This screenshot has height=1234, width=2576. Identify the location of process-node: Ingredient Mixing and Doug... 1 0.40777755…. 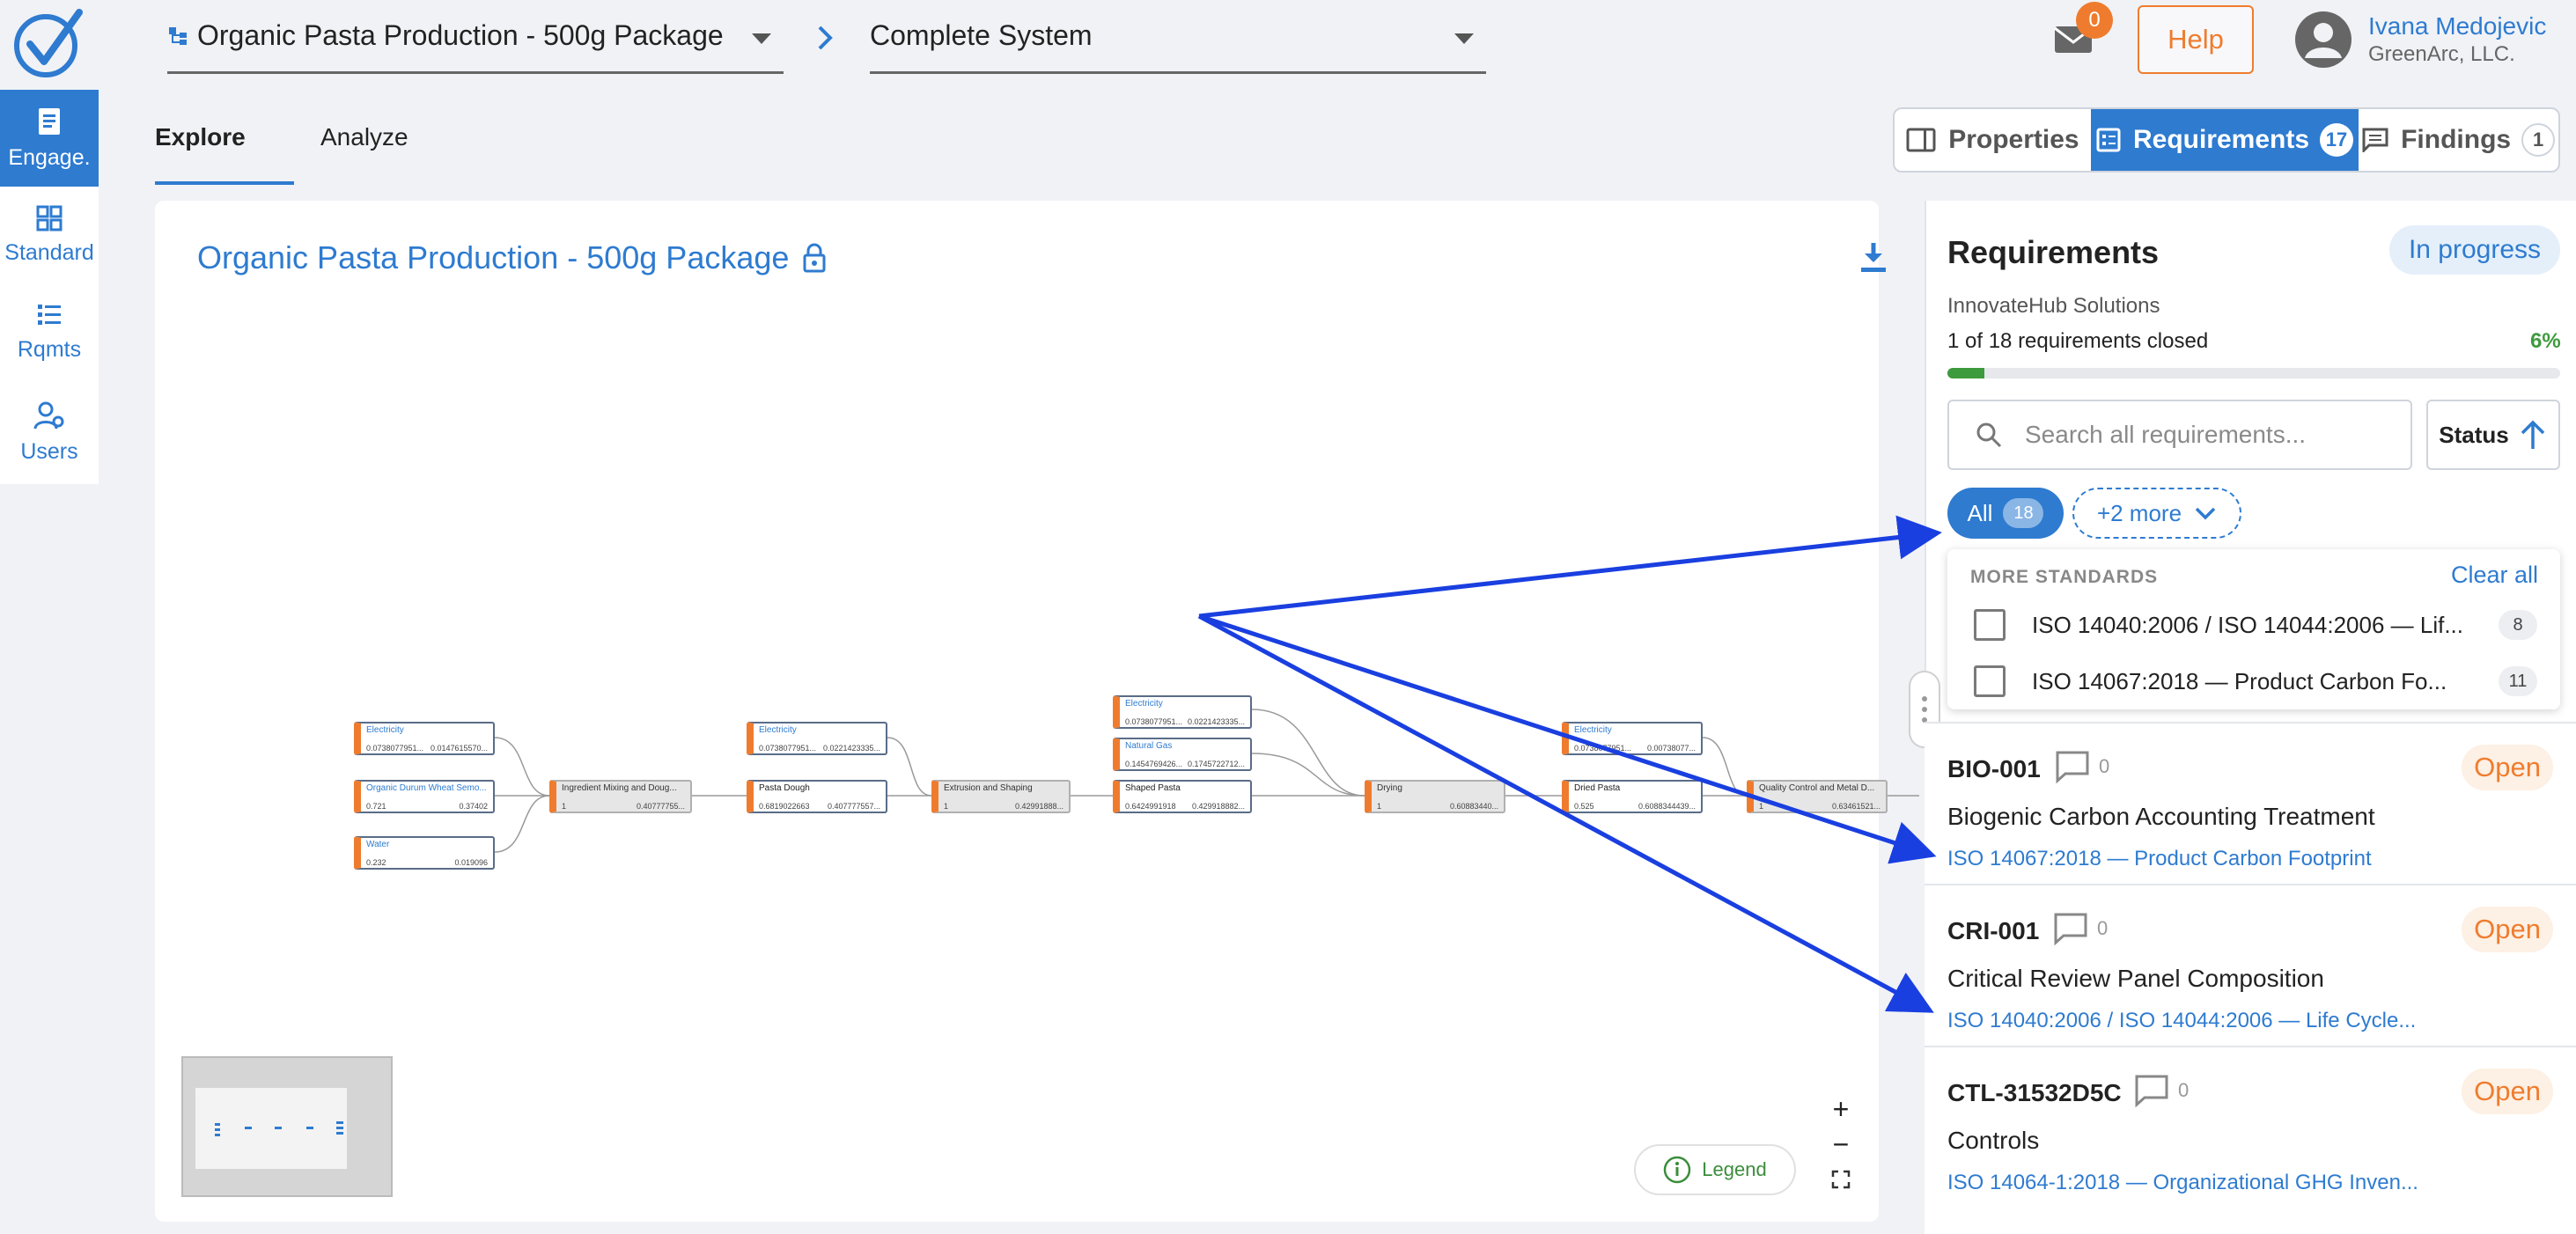
(621, 796).